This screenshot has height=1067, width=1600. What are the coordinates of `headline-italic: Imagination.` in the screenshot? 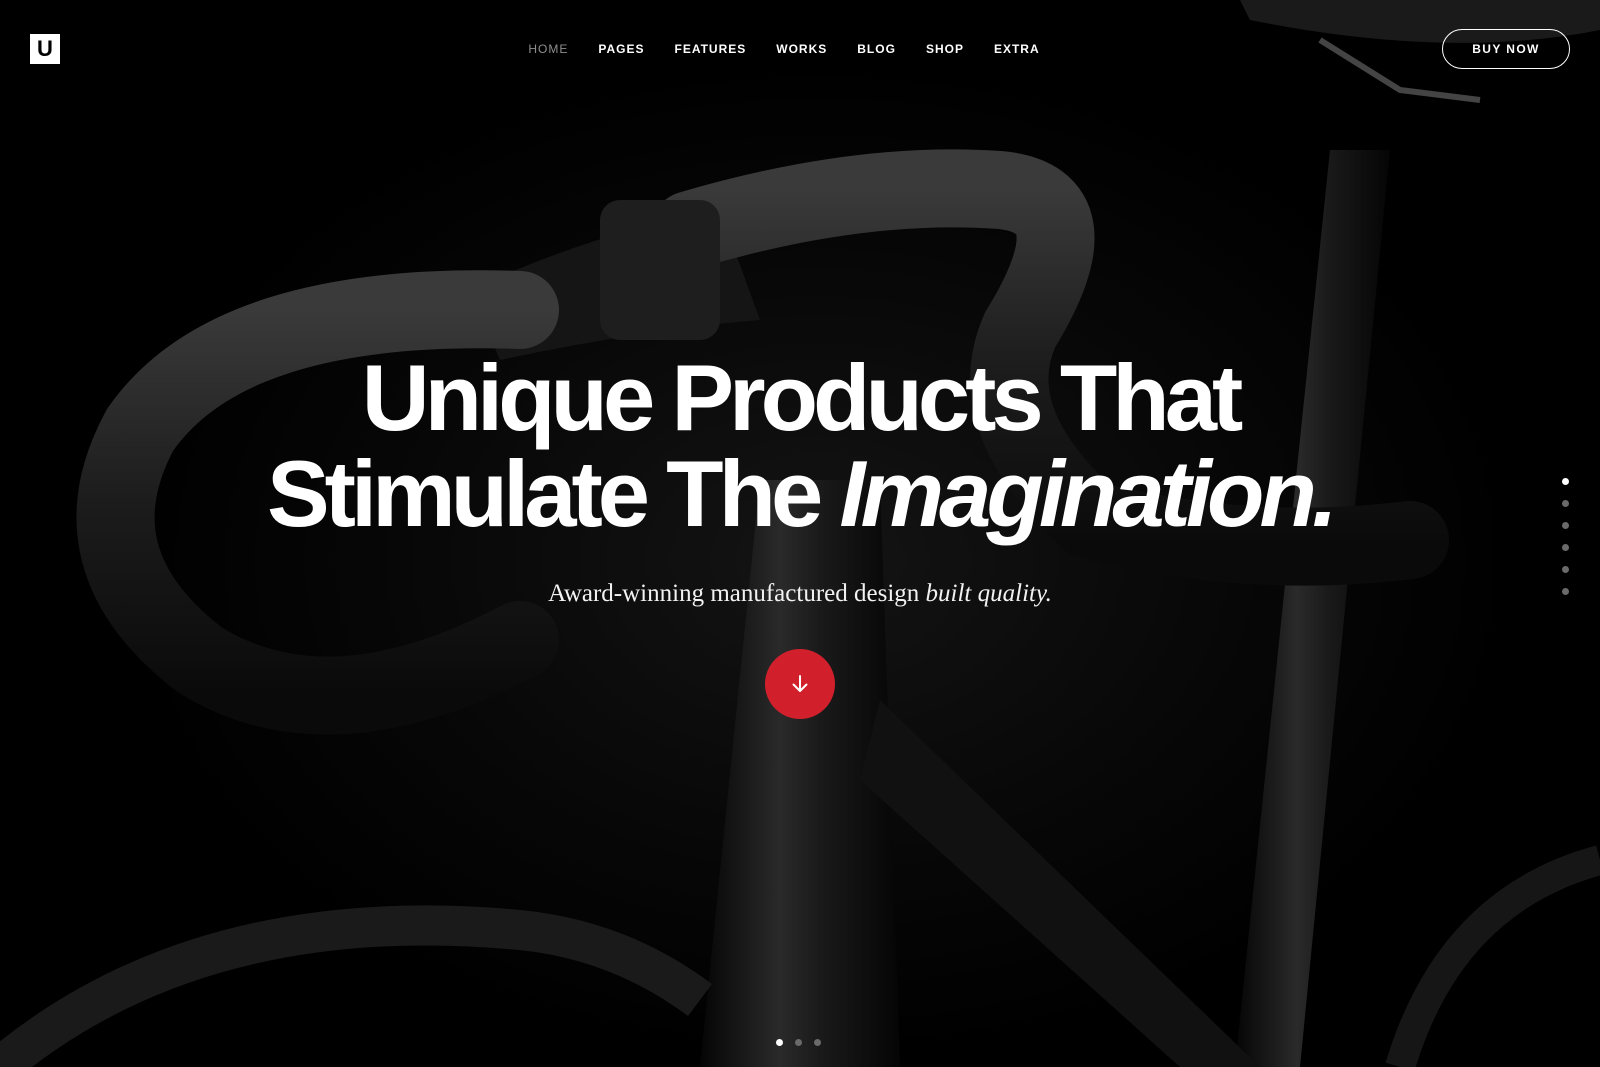 It's located at (1088, 493).